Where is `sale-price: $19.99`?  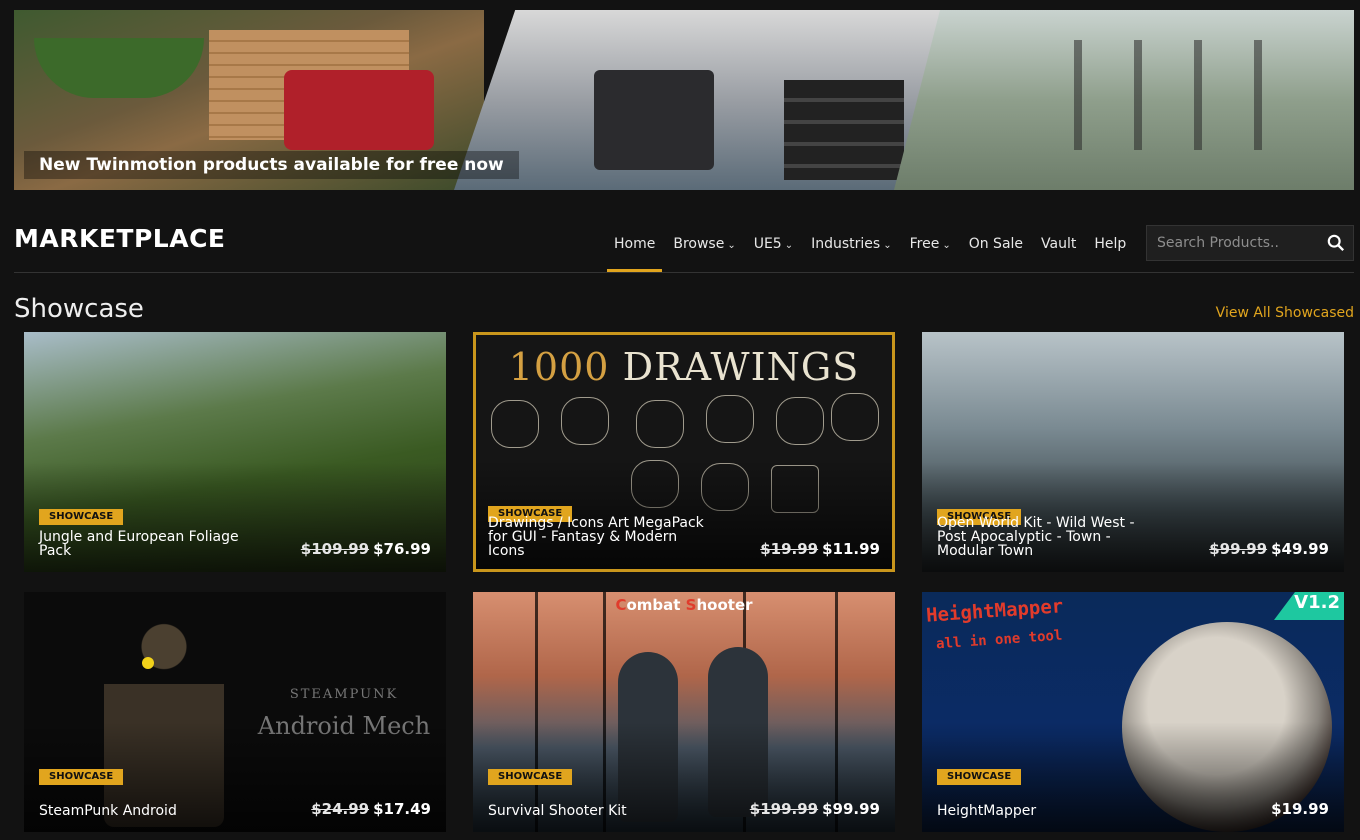
sale-price: $19.99 is located at coordinates (1300, 809).